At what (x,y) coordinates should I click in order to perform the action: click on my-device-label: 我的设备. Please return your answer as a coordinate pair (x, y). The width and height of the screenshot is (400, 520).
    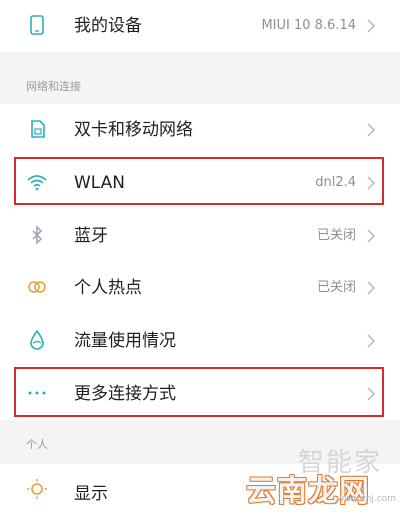
    Looking at the image, I should click on (108, 26).